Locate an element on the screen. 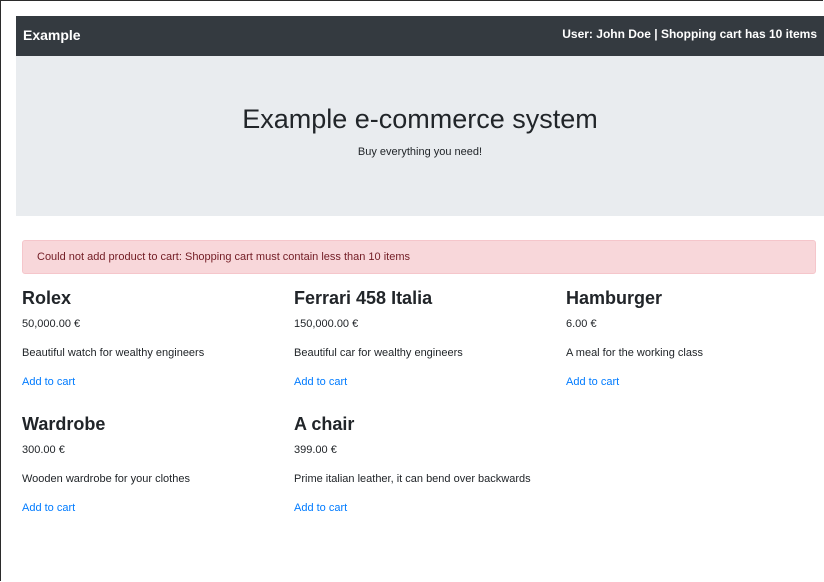 Image resolution: width=824 pixels, height=582 pixels. page-subtitle: Buy everything you need! is located at coordinates (420, 152).